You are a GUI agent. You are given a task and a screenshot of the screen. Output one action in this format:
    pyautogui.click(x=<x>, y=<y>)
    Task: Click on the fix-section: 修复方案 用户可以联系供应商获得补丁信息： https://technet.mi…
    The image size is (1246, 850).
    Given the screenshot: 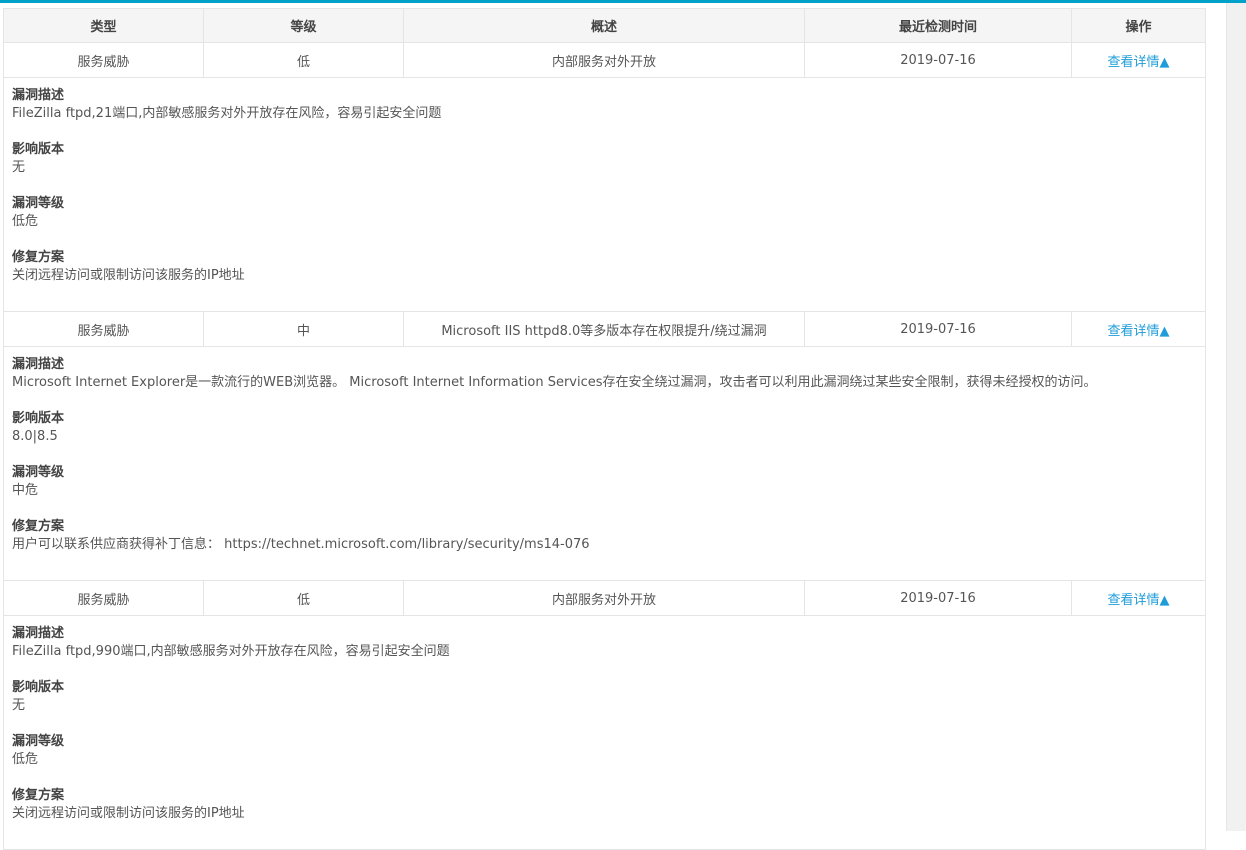 What is the action you would take?
    pyautogui.click(x=604, y=536)
    